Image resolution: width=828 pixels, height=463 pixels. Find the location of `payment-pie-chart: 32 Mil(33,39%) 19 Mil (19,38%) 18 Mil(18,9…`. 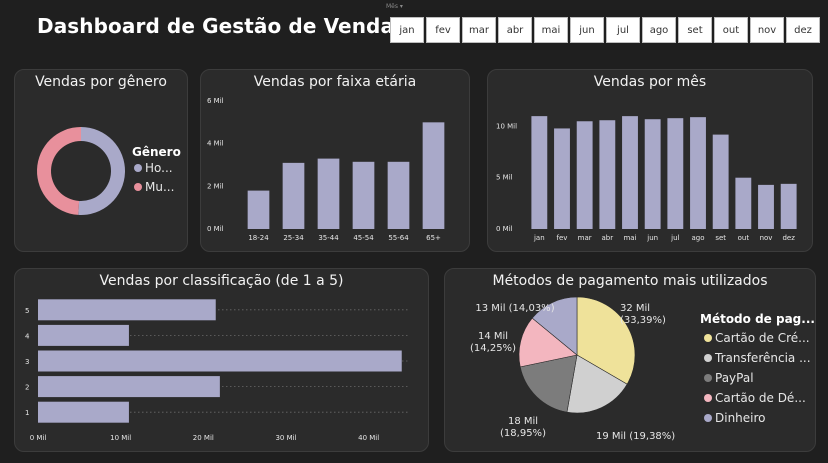

payment-pie-chart: 32 Mil(33,39%) 19 Mil (19,38%) 18 Mil(18,9… is located at coordinates (642, 369).